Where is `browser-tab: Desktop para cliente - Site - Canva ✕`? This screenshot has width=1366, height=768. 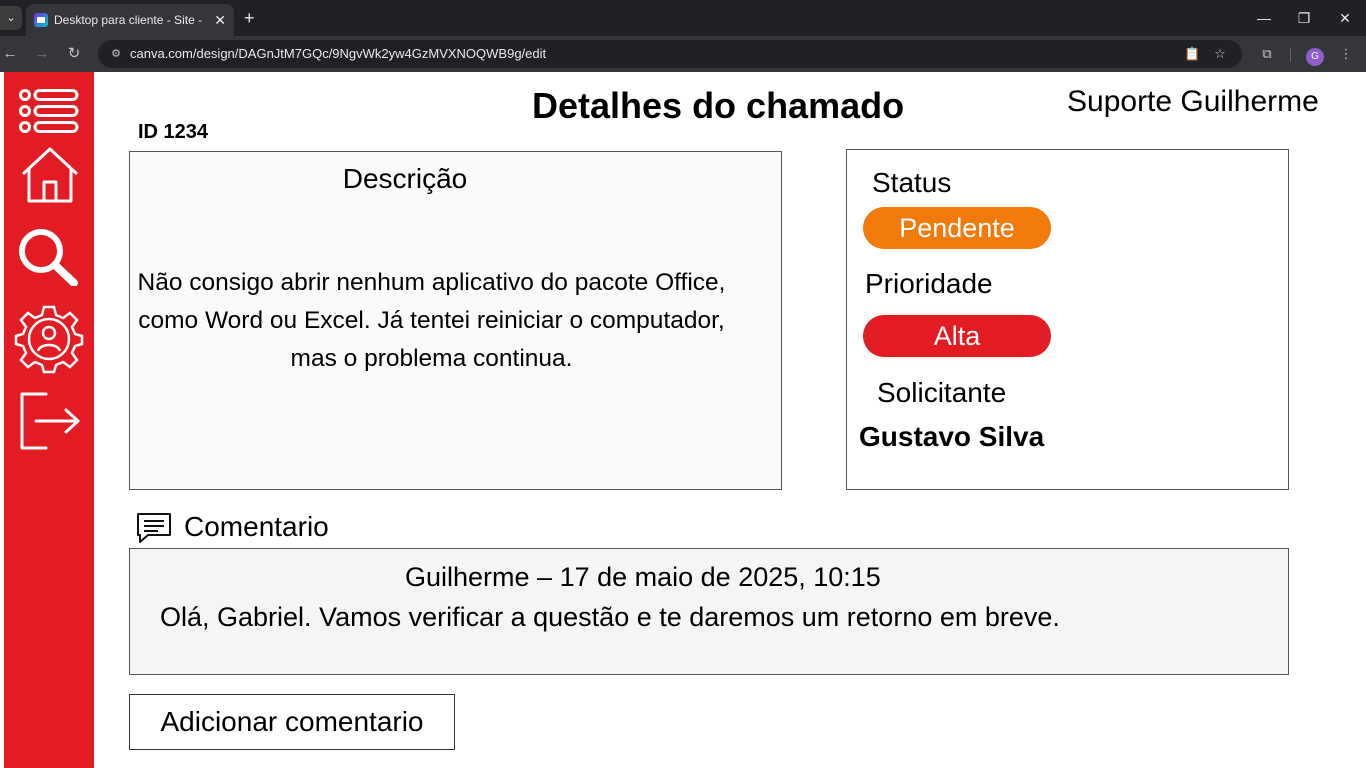
browser-tab: Desktop para cliente - Site - Canva ✕ is located at coordinates (130, 20).